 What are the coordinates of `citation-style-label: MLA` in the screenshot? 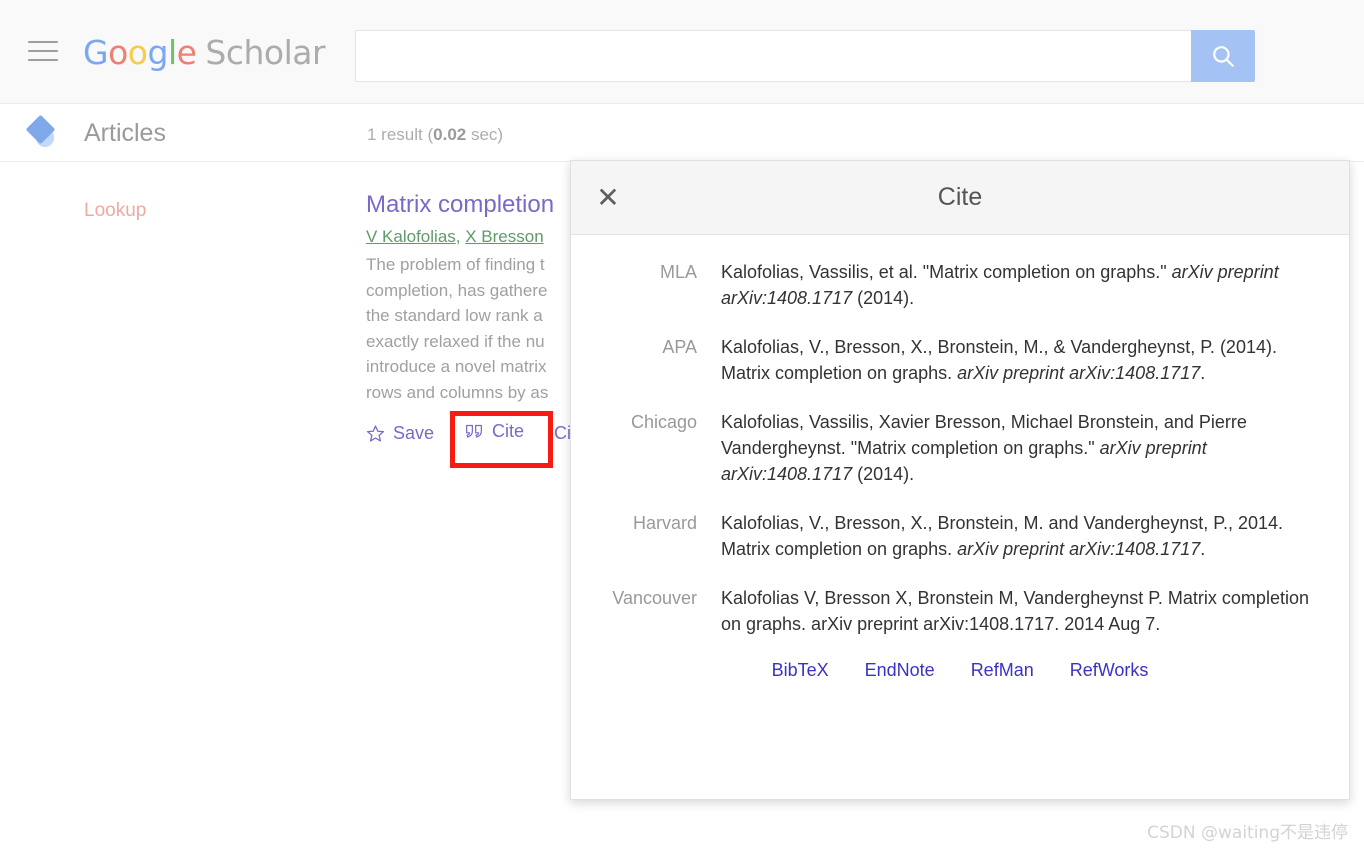 It's located at (661, 285).